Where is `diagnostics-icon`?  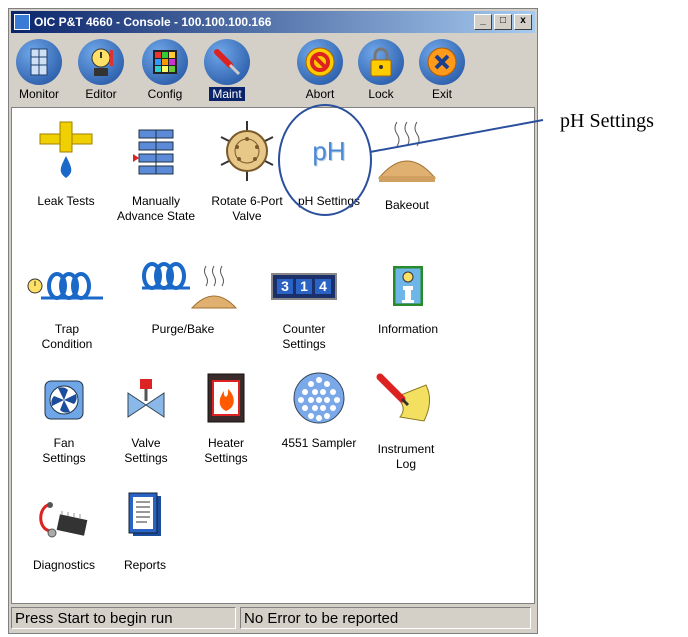 diagnostics-icon is located at coordinates (64, 521).